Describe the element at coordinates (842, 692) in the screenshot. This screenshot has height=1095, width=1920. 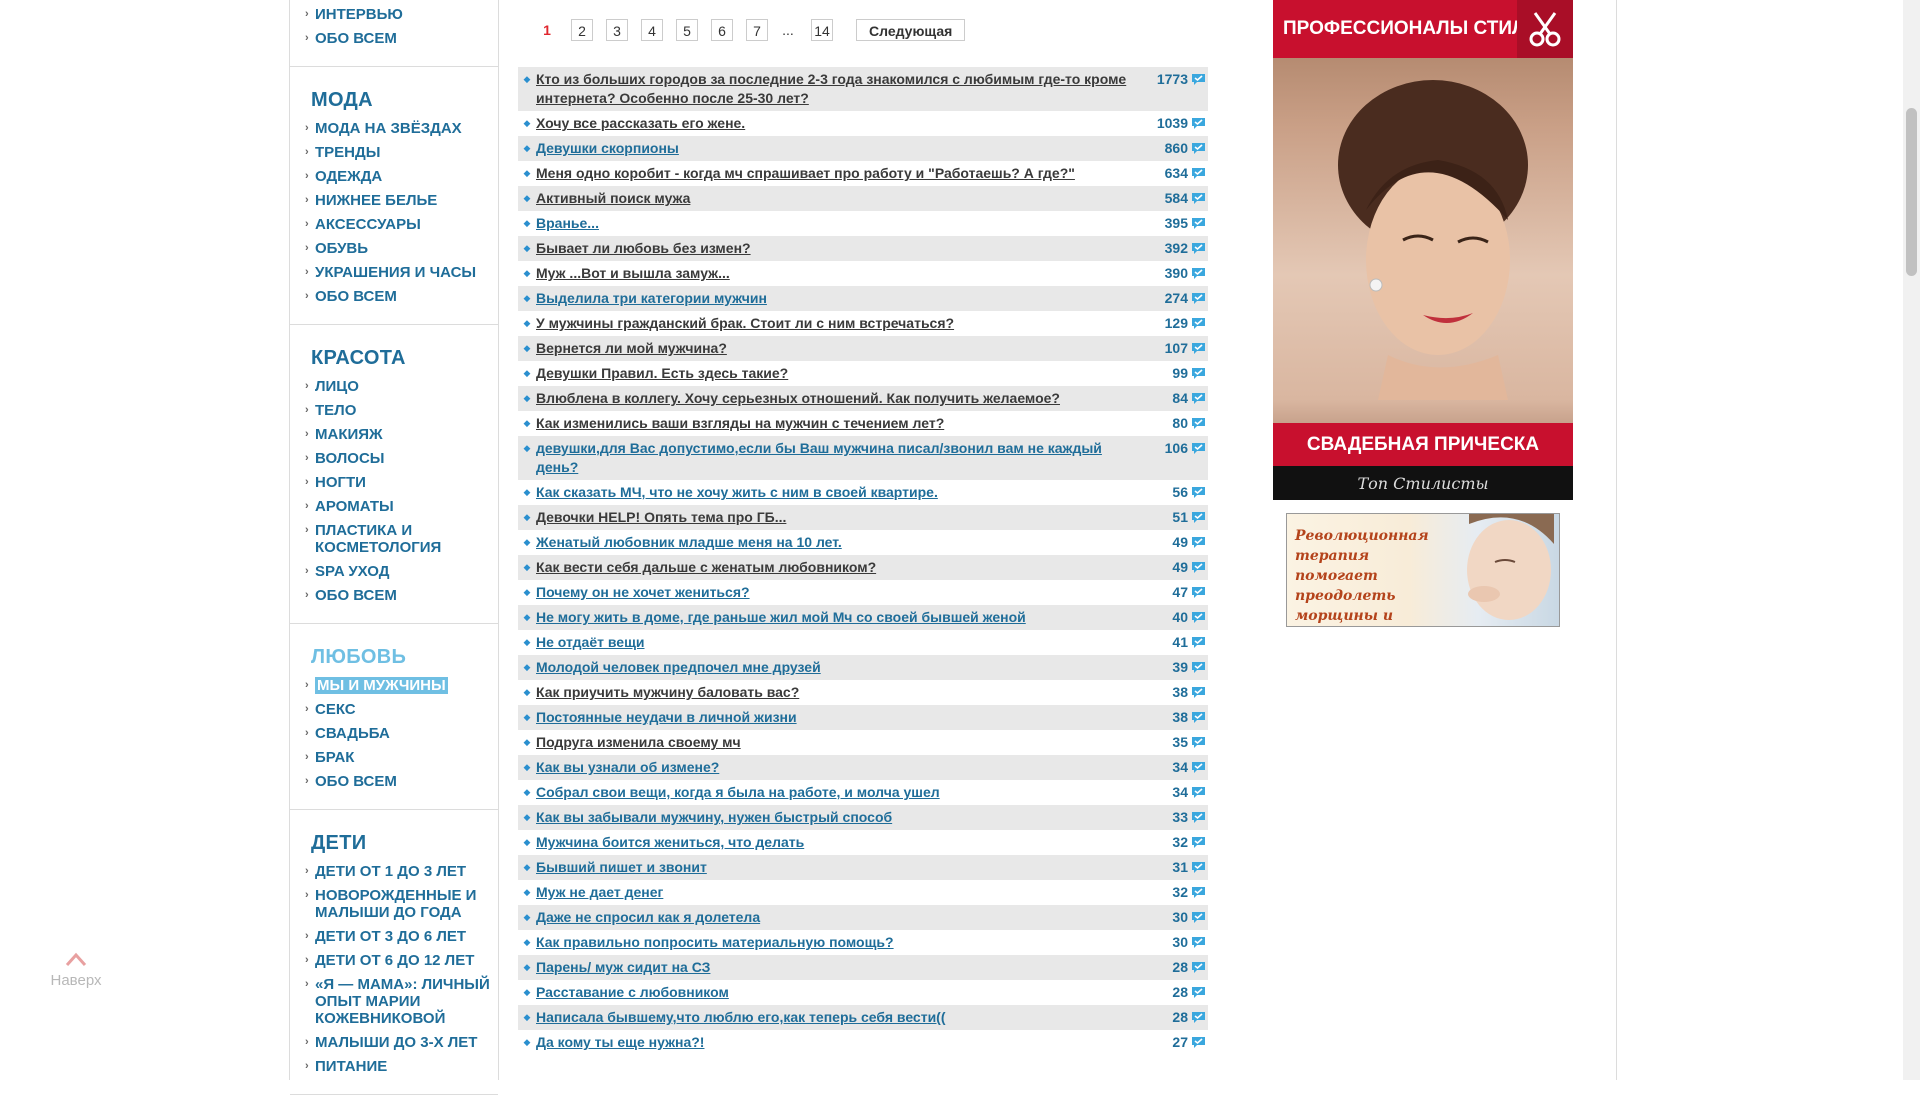
I see `topic-link: Как приучить мужчину баловать вас?` at that location.